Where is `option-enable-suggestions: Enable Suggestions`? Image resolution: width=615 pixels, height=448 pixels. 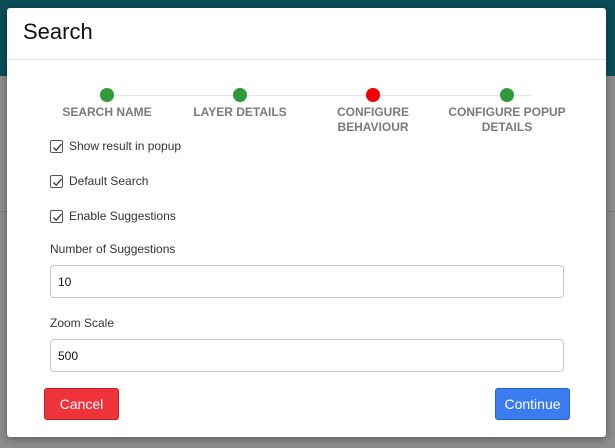
option-enable-suggestions: Enable Suggestions is located at coordinates (113, 216).